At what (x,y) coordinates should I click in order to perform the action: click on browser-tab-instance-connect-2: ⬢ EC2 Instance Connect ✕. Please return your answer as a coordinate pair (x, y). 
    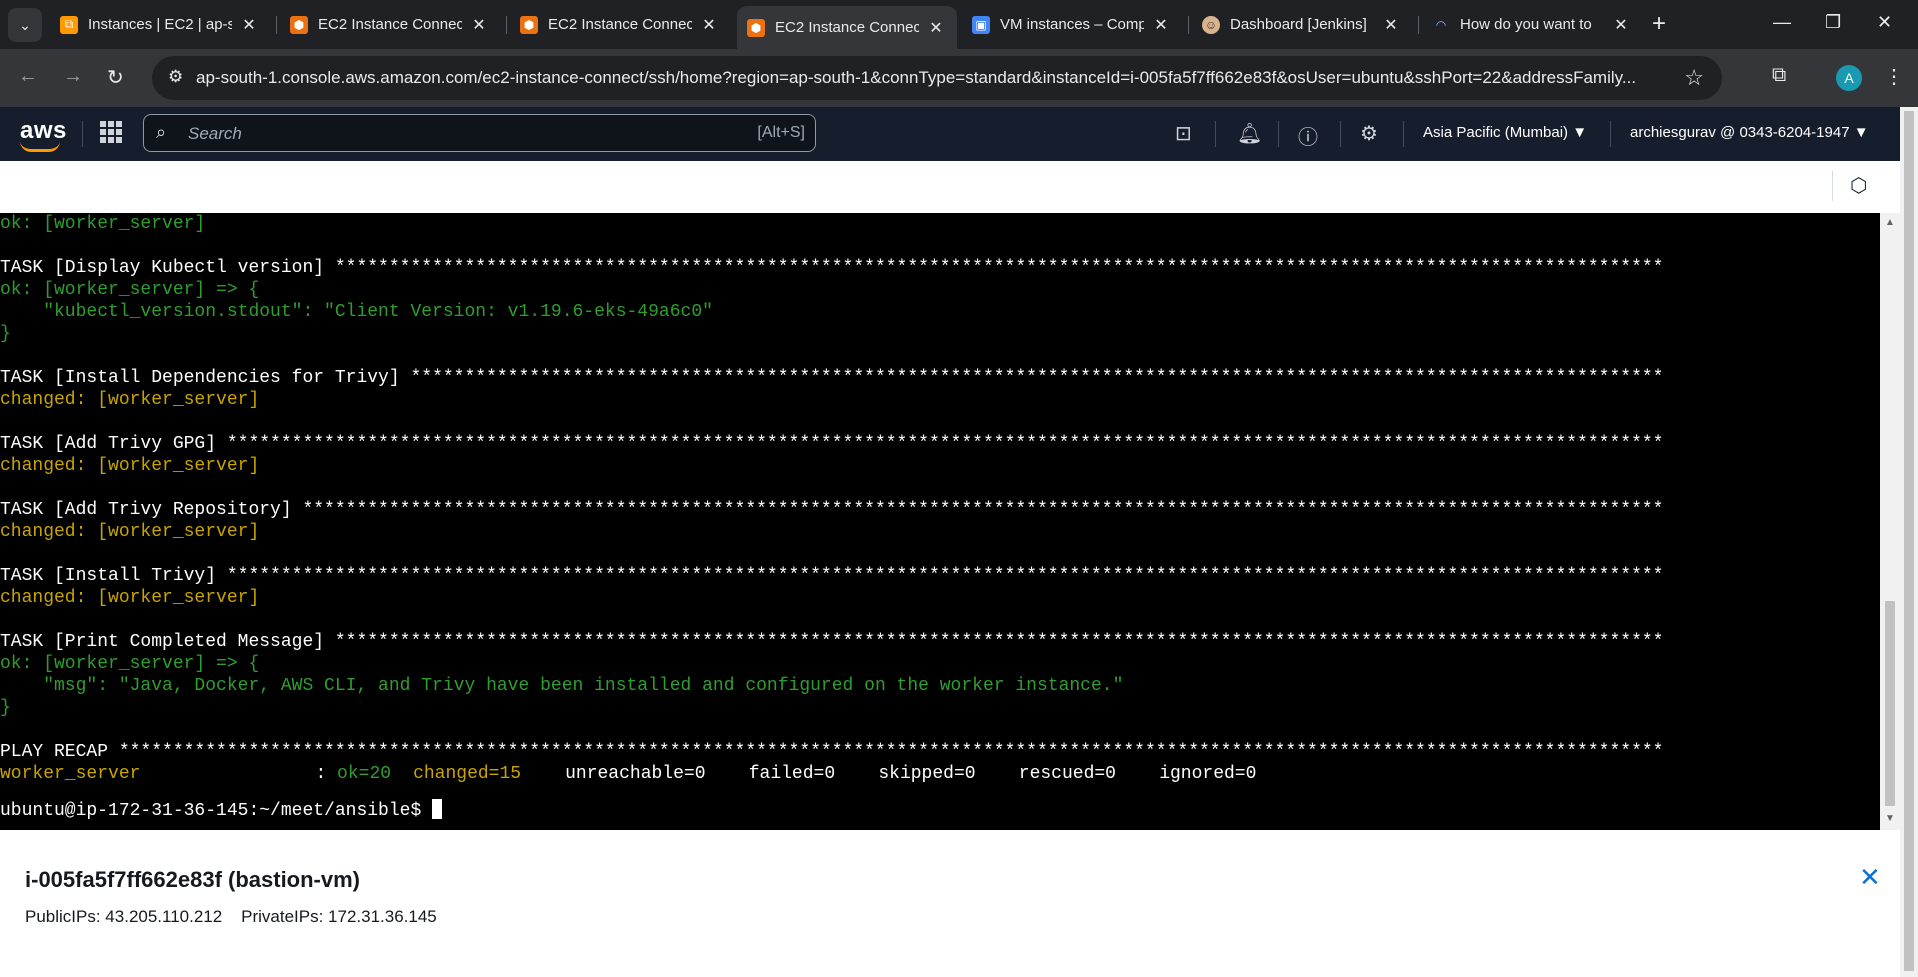
    Looking at the image, I should click on (620, 24).